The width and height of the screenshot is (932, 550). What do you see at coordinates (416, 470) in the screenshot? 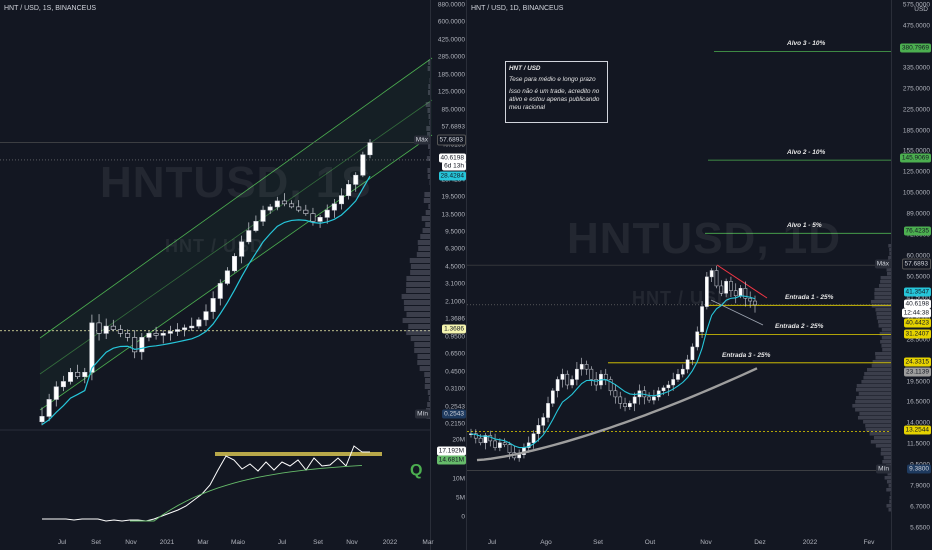
I see `q-symbol: Q` at bounding box center [416, 470].